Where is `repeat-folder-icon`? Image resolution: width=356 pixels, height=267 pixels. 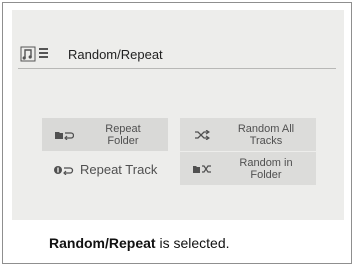 repeat-folder-icon is located at coordinates (64, 135).